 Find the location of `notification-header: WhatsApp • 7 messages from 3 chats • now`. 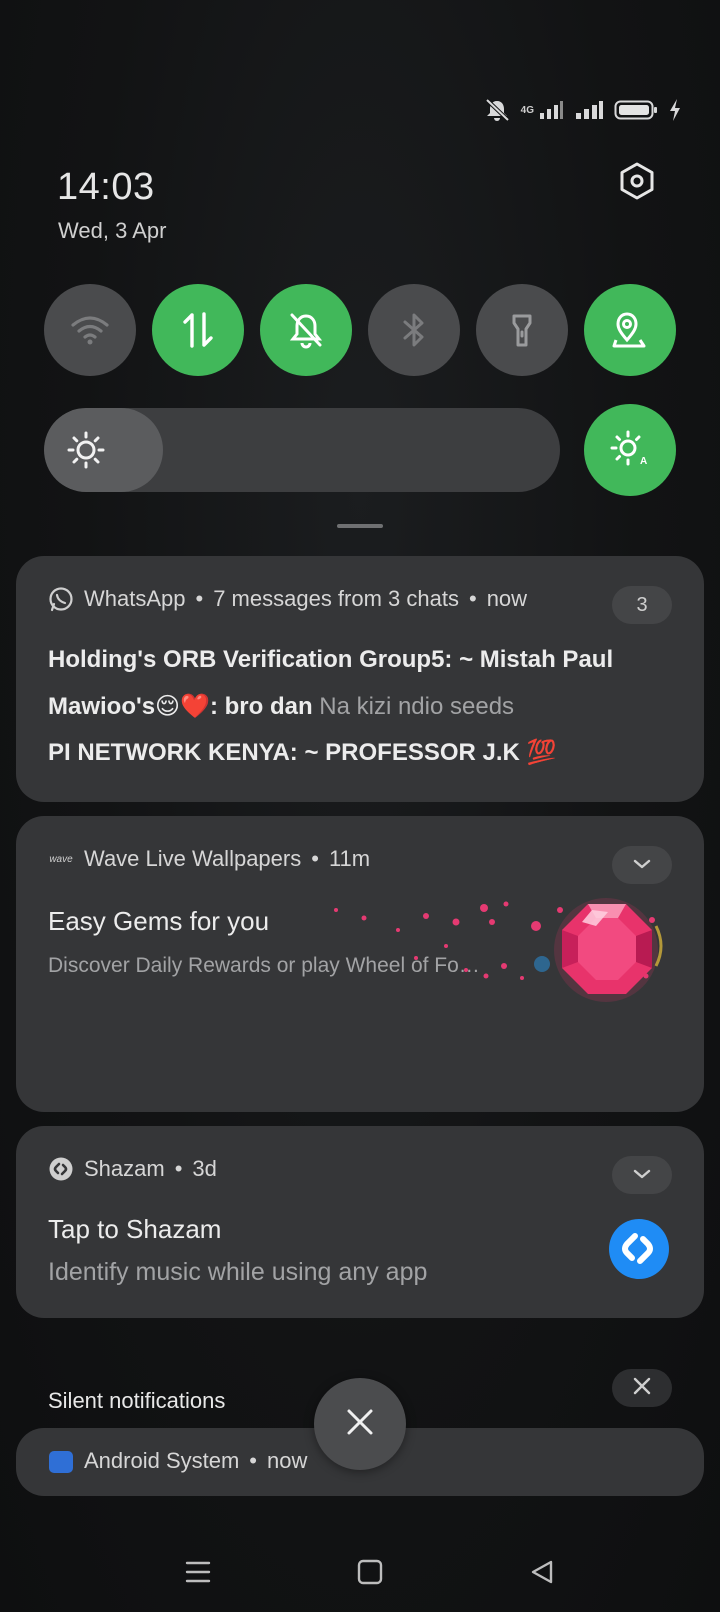

notification-header: WhatsApp • 7 messages from 3 chats • now is located at coordinates (287, 599).